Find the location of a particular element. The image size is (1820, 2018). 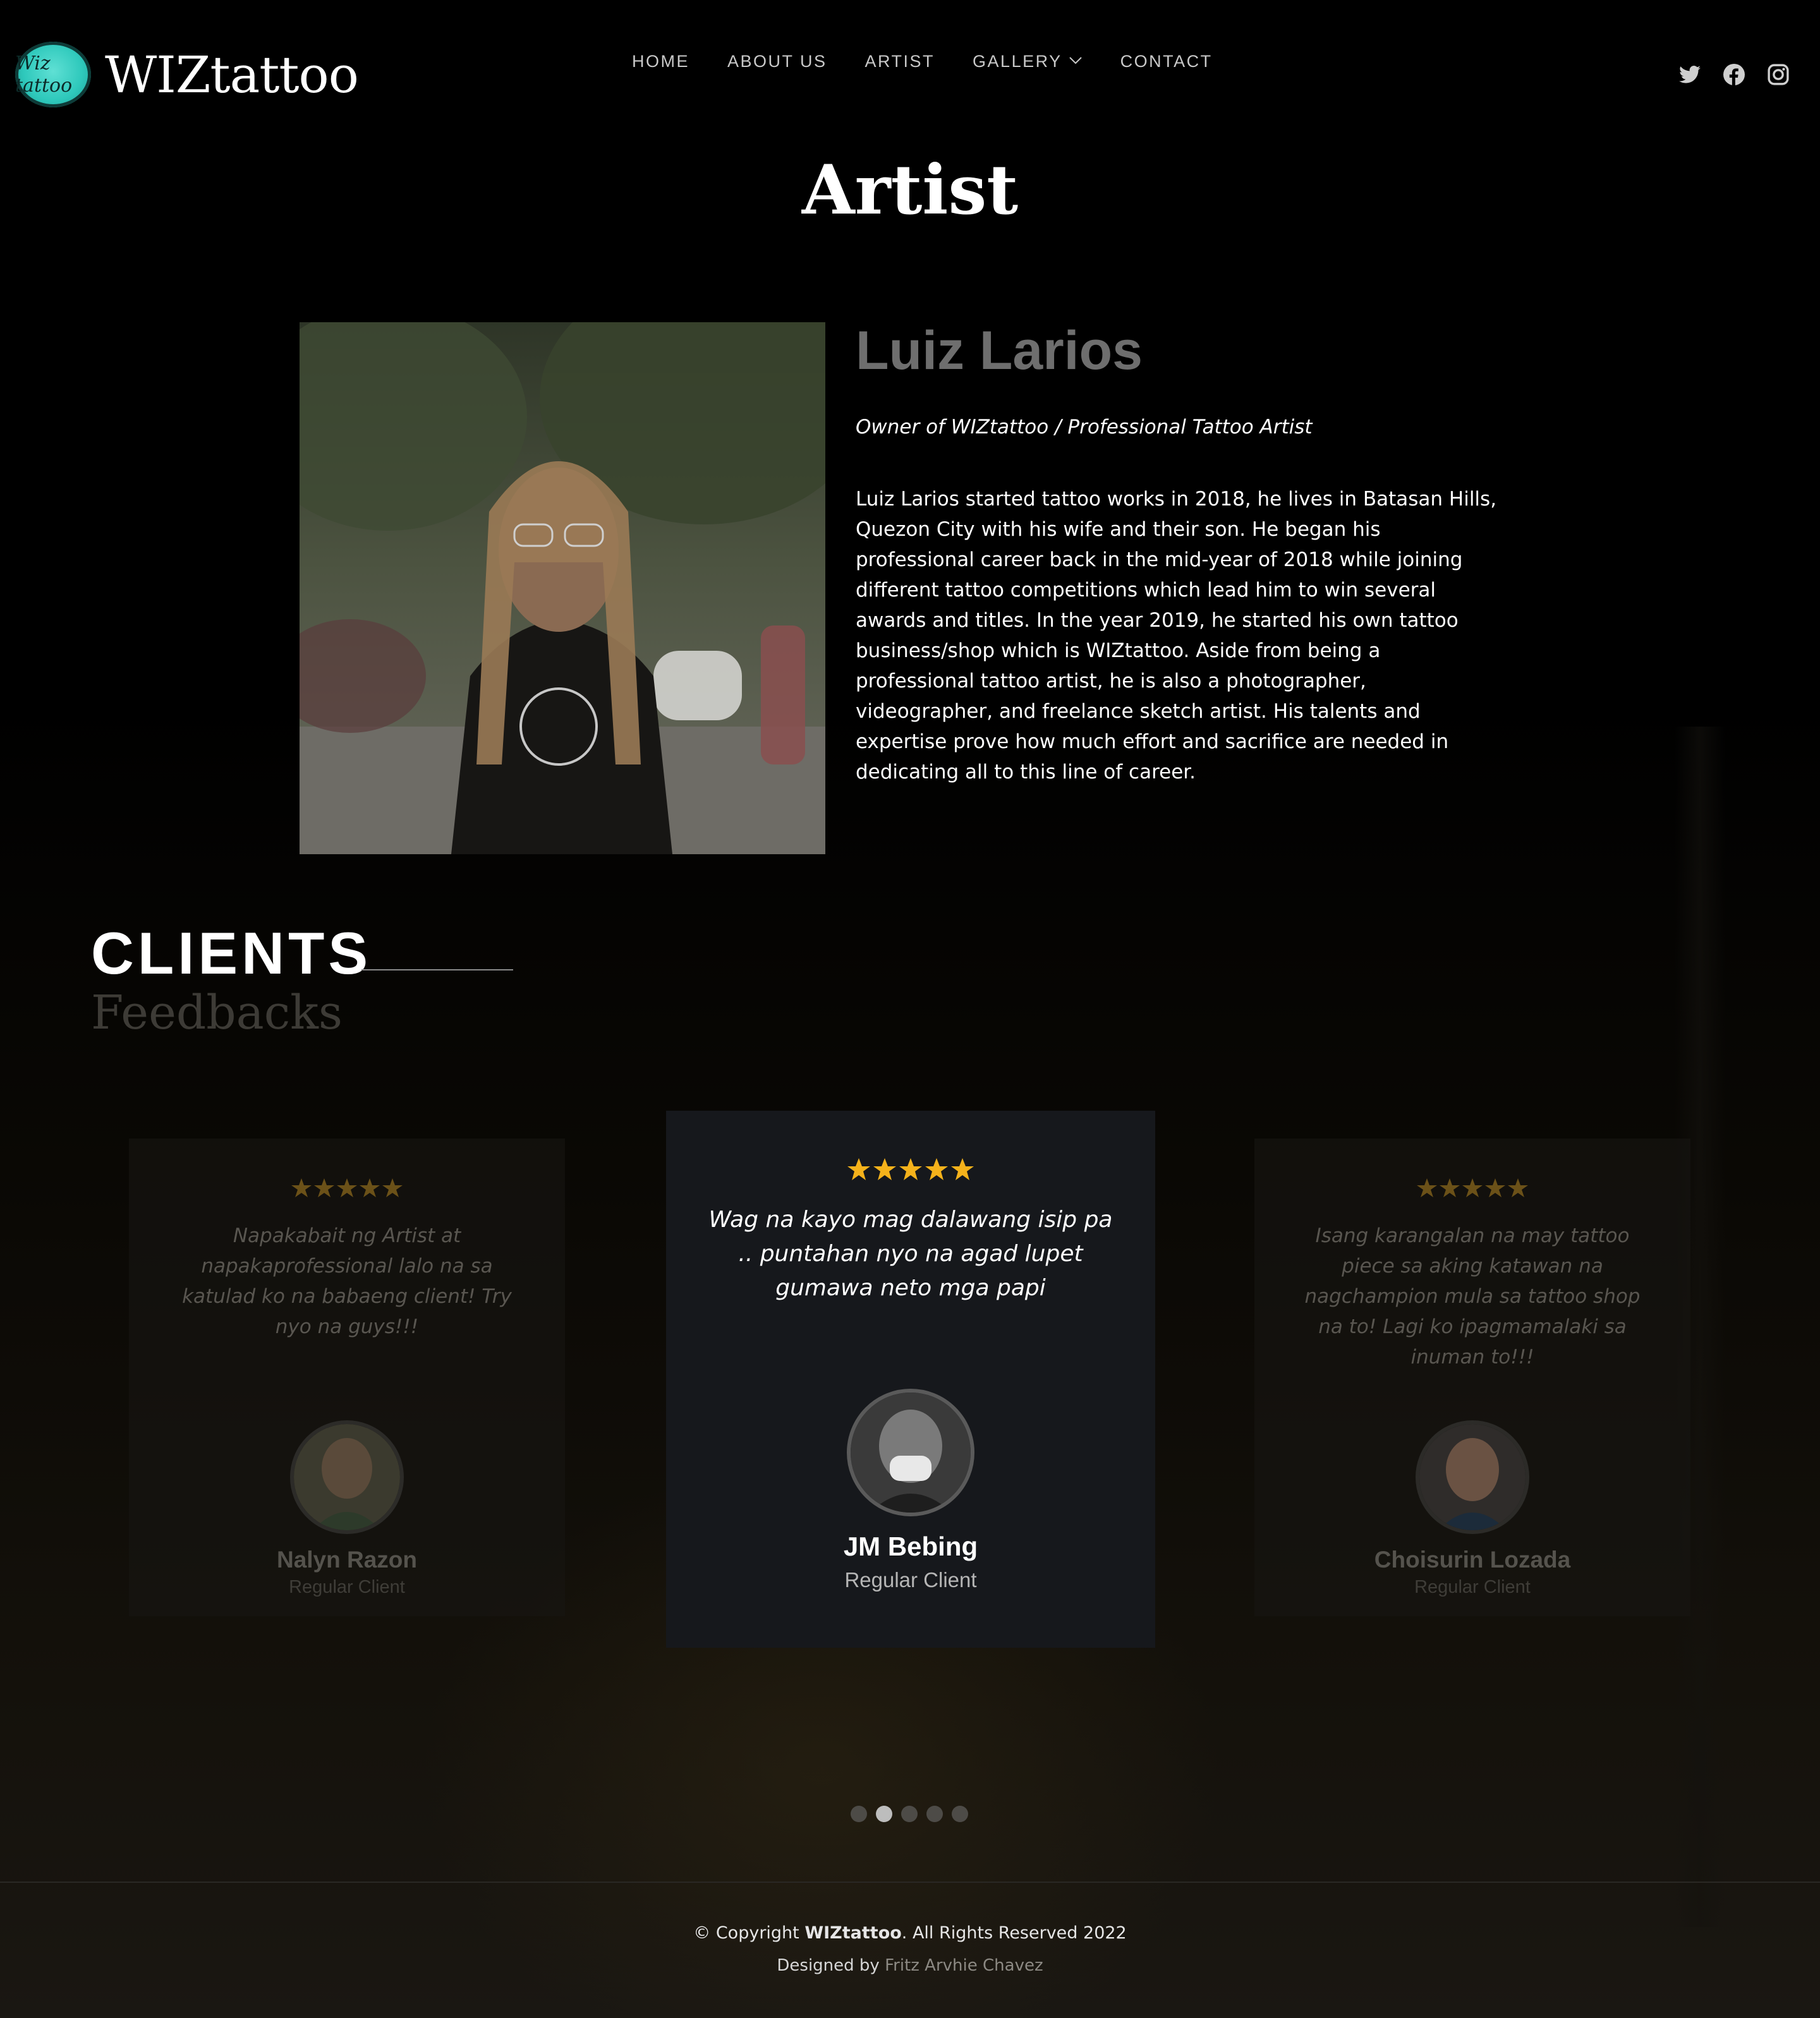

instagram-icon is located at coordinates (1778, 74).